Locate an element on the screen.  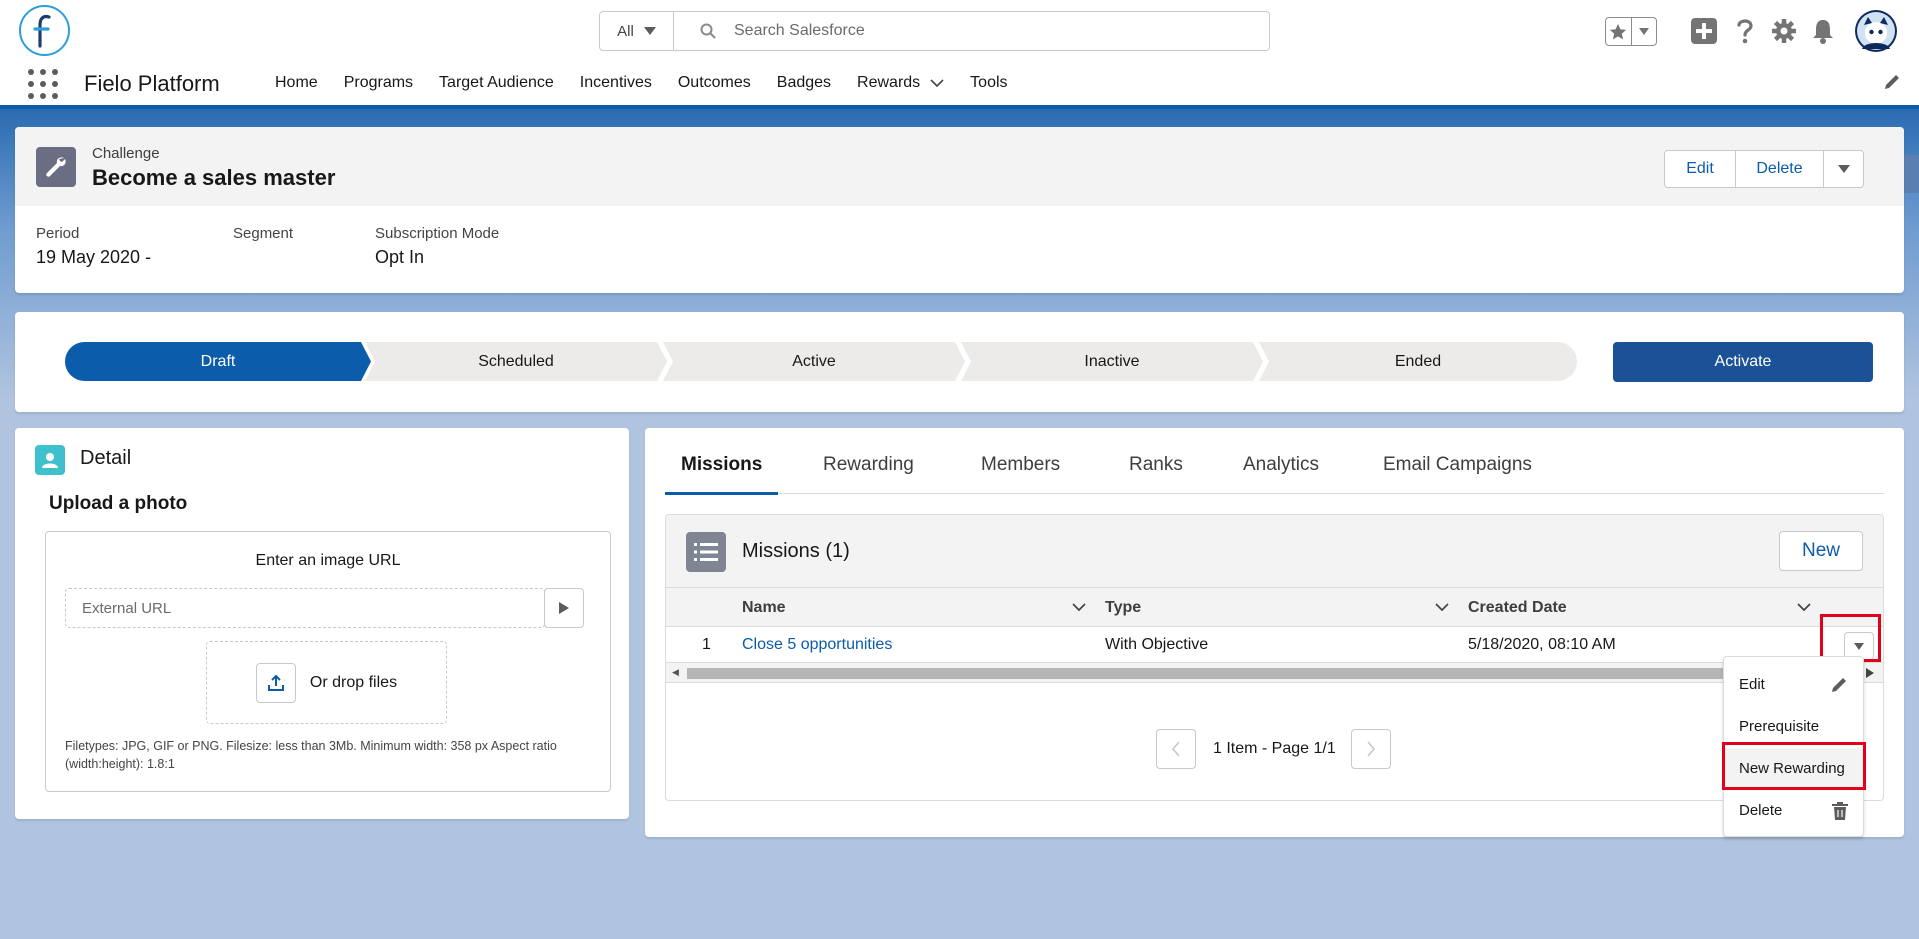
favorites-star-icon is located at coordinates (1619, 31).